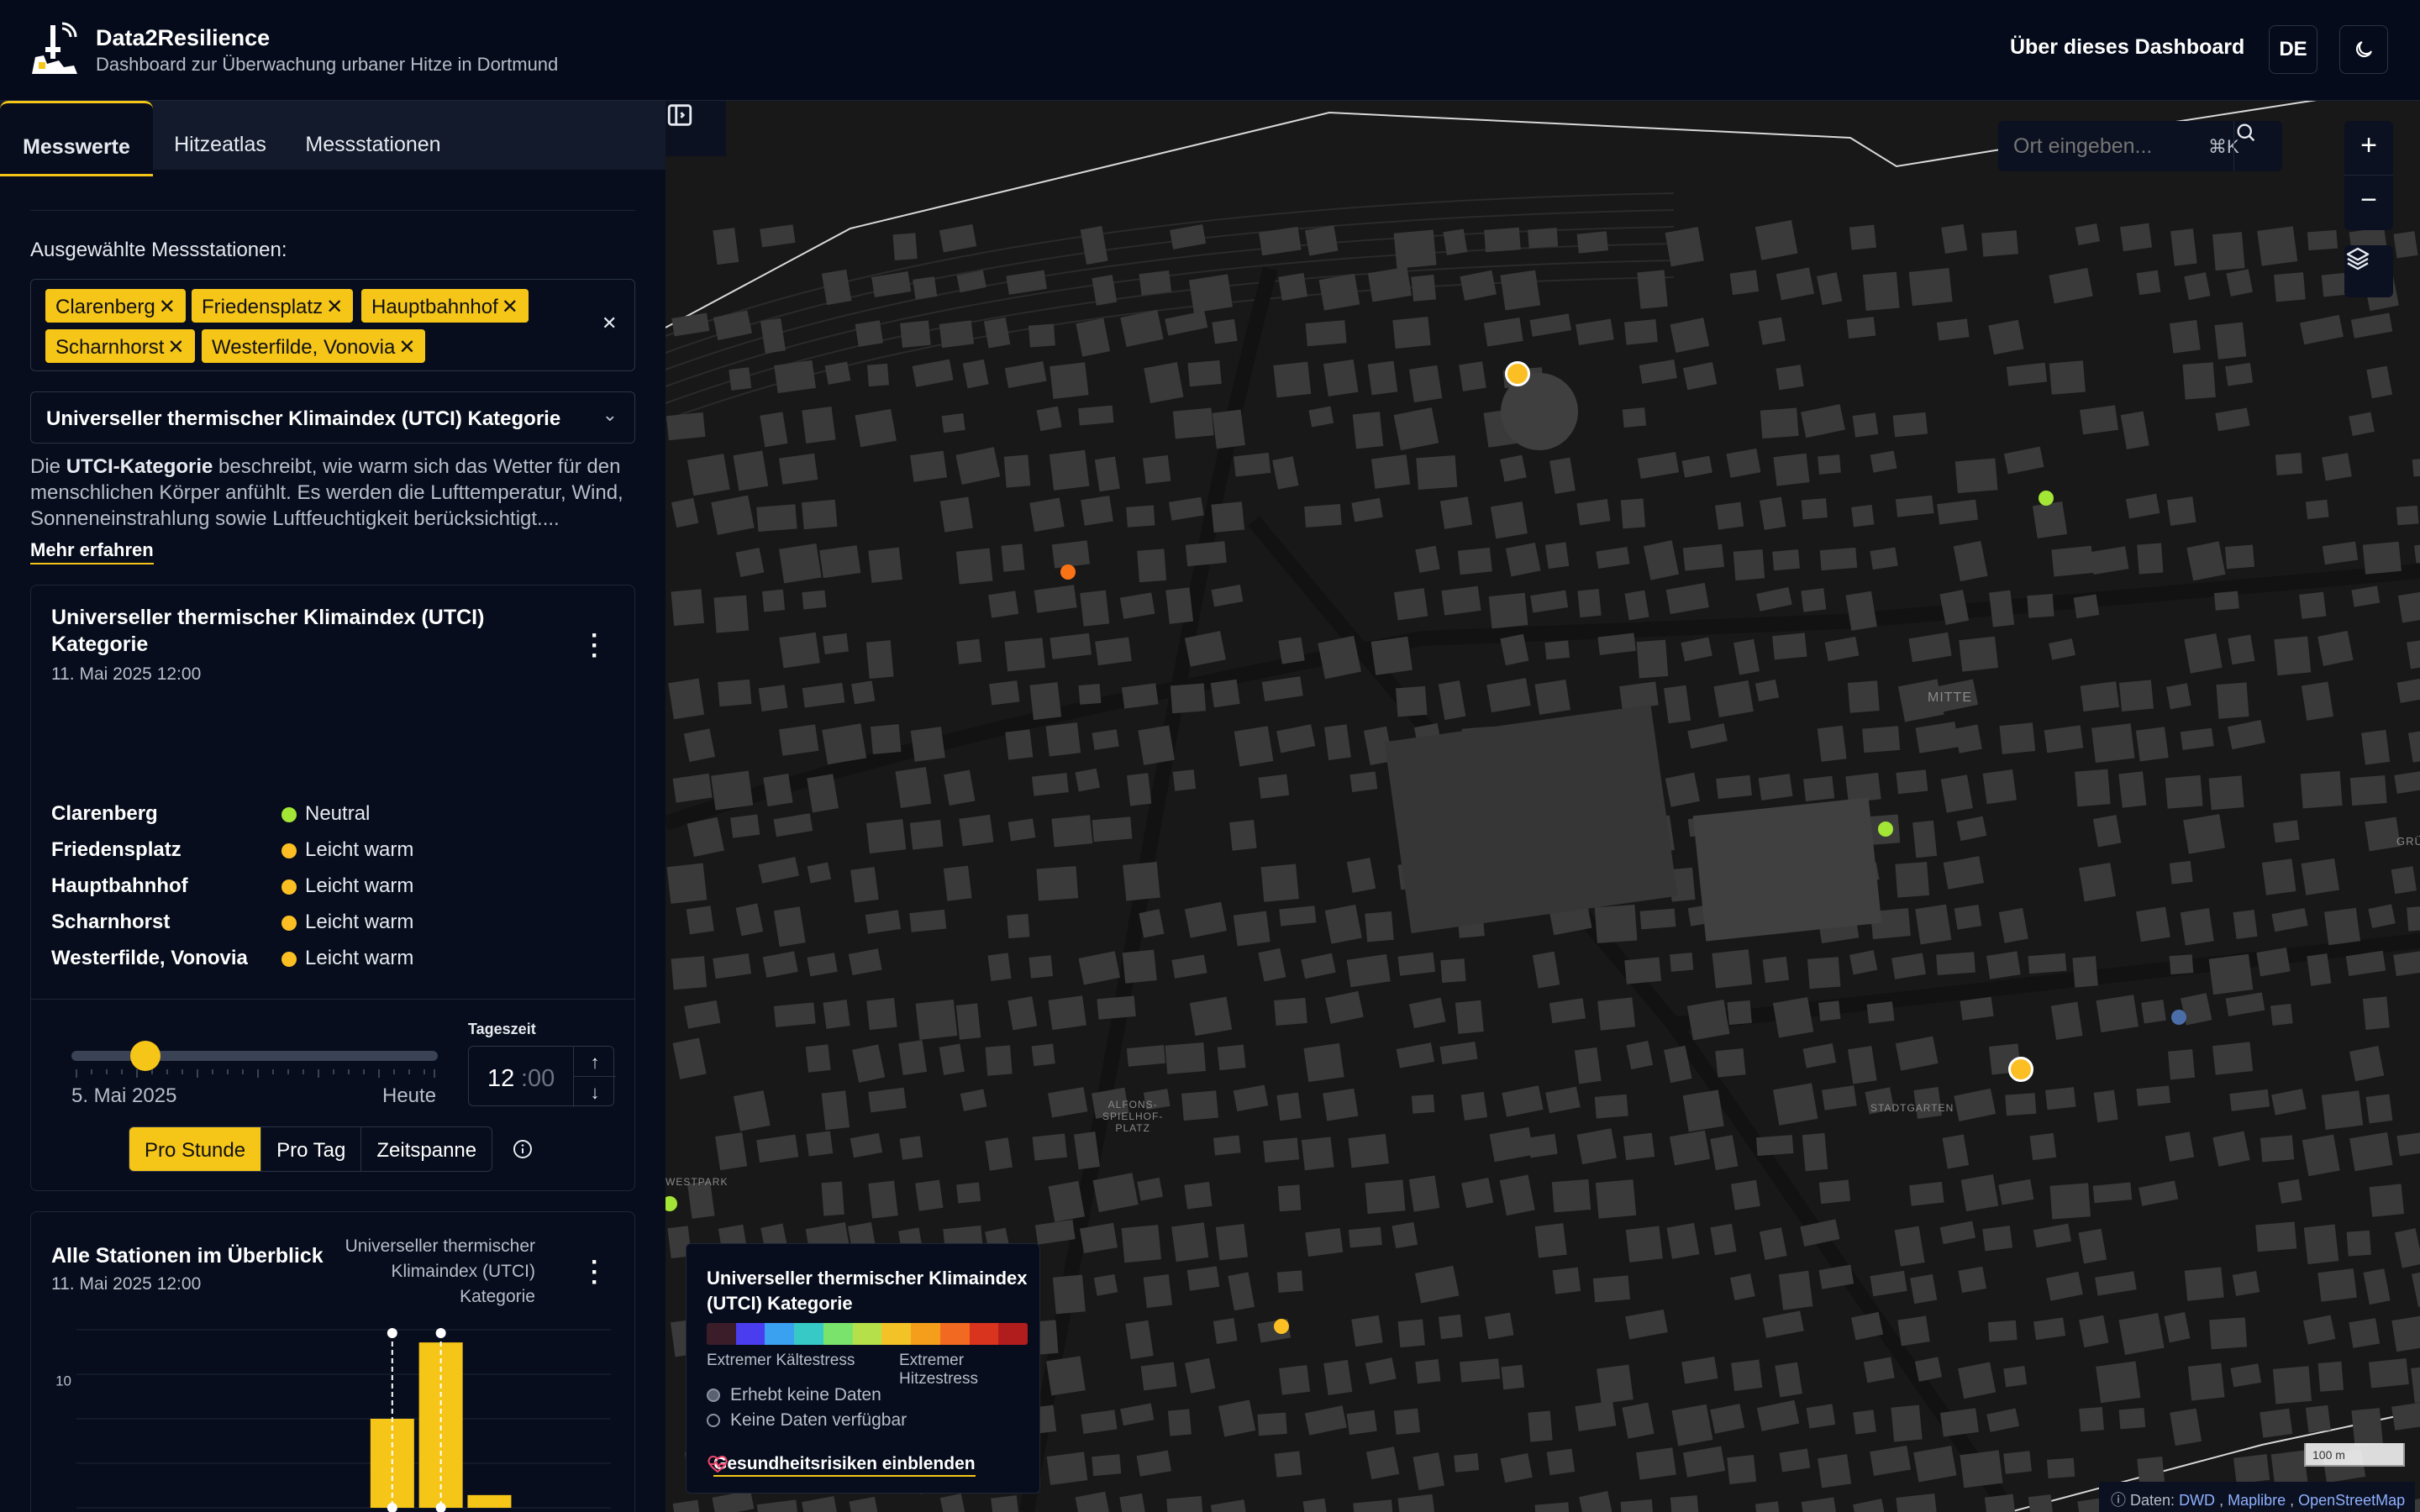 This screenshot has width=2420, height=1512. What do you see at coordinates (500, 1079) in the screenshot?
I see `time-hours: 12` at bounding box center [500, 1079].